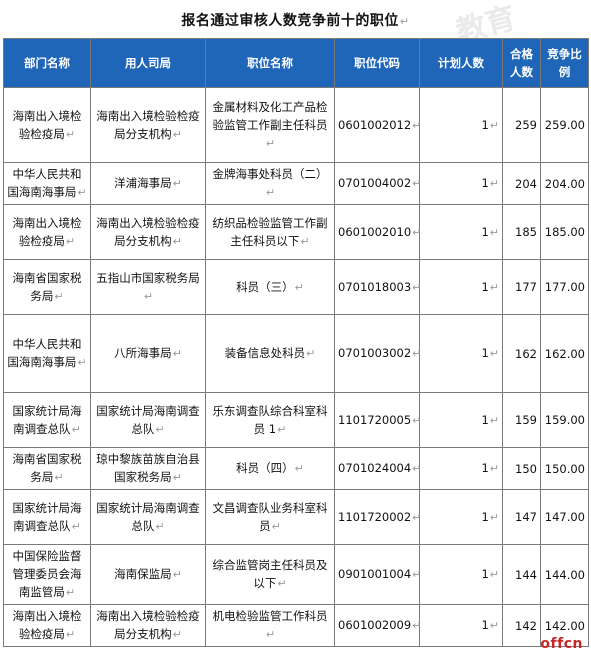  I want to click on cell-code: 0601002012↵, so click(377, 125).